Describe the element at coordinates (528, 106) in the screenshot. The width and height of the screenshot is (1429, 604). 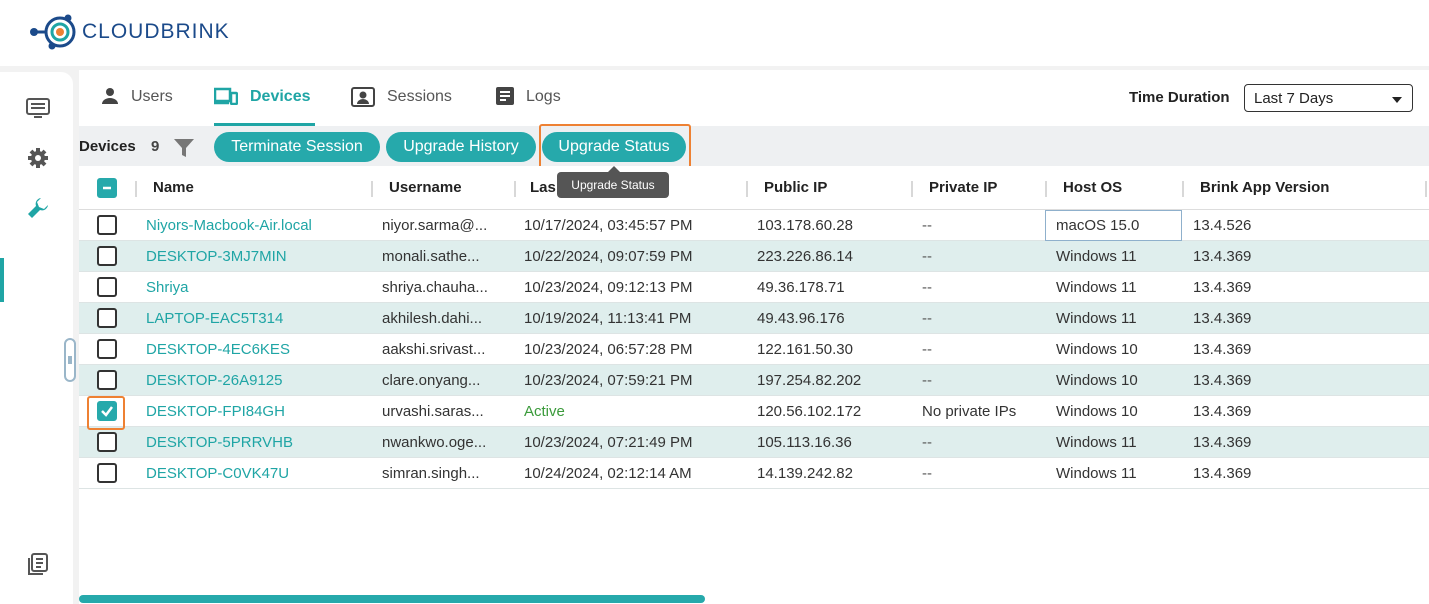
I see `tab-logs: Logs` at that location.